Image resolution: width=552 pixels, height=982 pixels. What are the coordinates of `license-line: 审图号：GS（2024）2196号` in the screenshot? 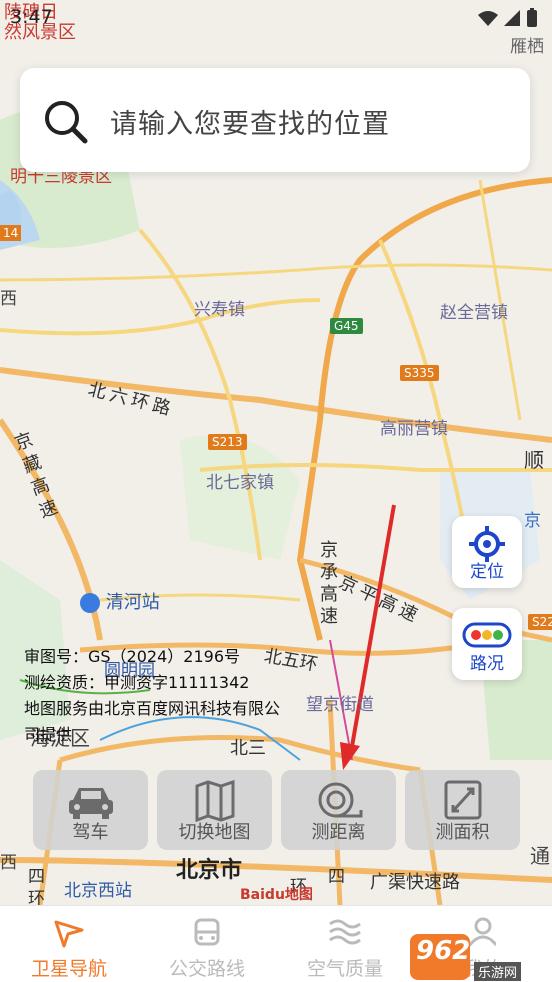 It's located at (132, 656).